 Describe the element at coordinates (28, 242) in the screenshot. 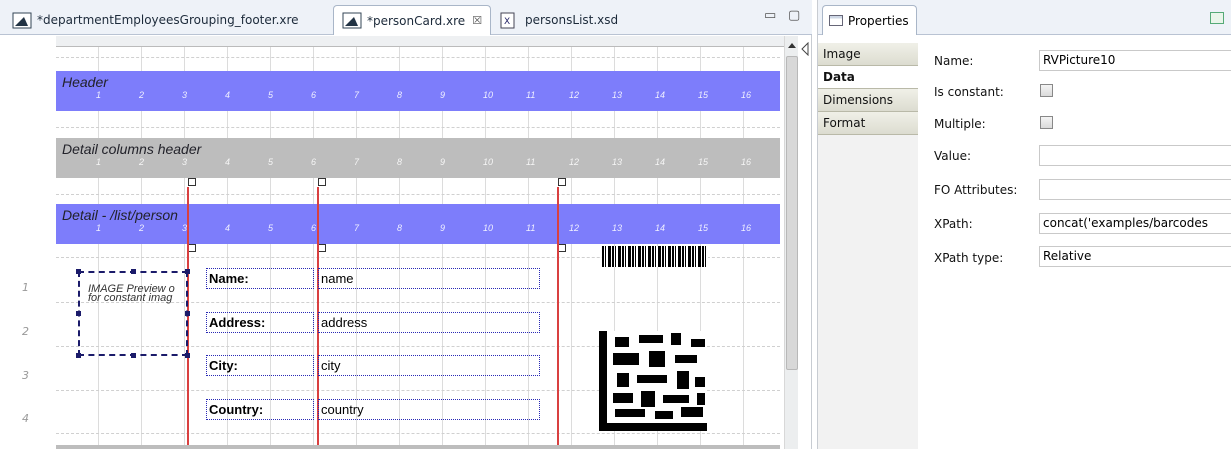

I see `vertical-ruler: 1 2 3 4` at that location.